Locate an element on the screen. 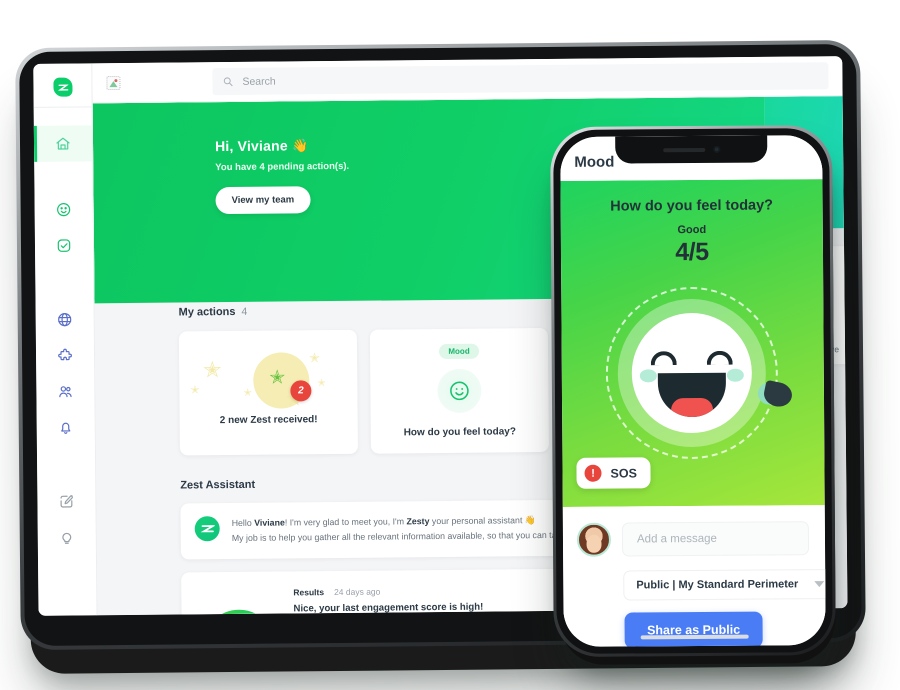 The height and width of the screenshot is (690, 900). assistant-greeting-suffix: your personal assistant 👋 is located at coordinates (482, 521).